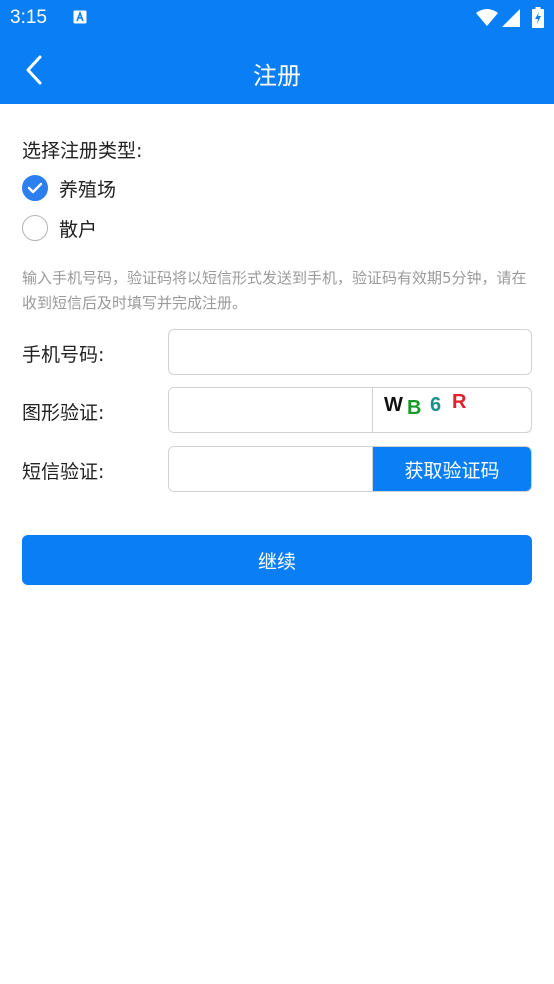 The height and width of the screenshot is (984, 554). I want to click on radio-checked-icon, so click(35, 188).